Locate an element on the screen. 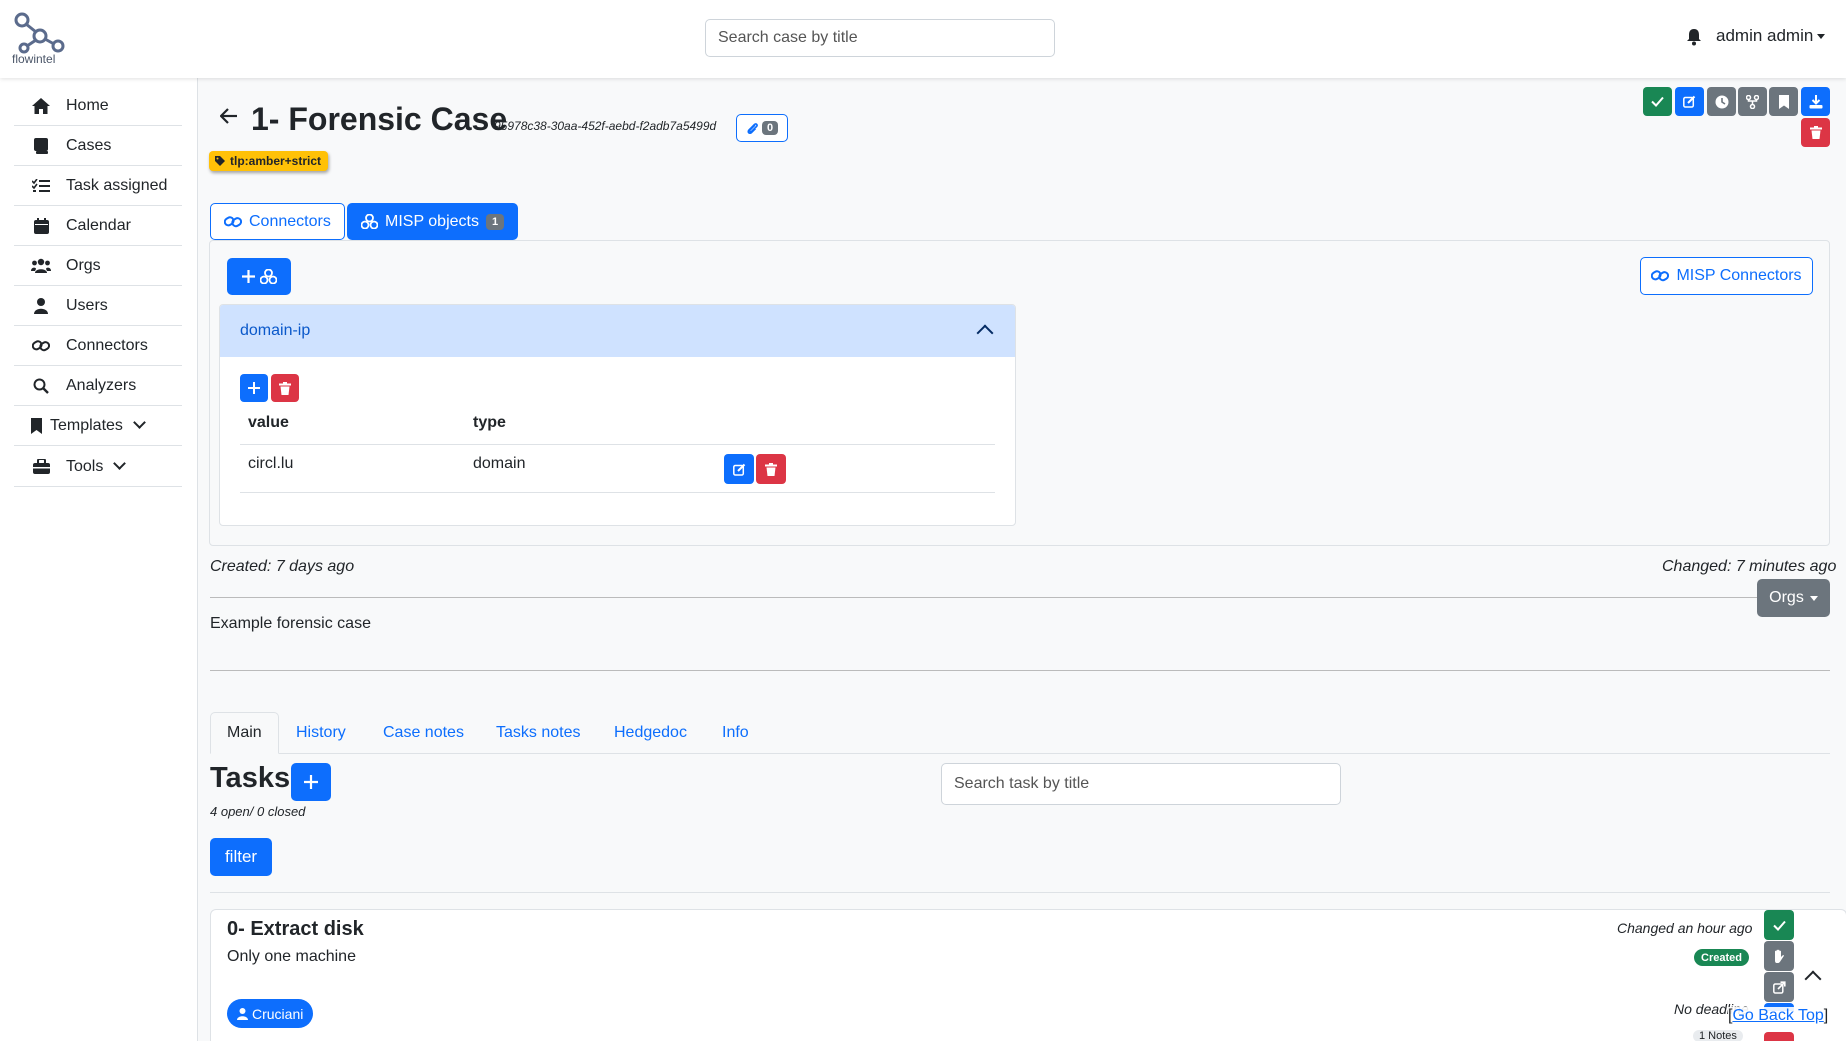 This screenshot has height=1041, width=1846. bell-icon is located at coordinates (1694, 37).